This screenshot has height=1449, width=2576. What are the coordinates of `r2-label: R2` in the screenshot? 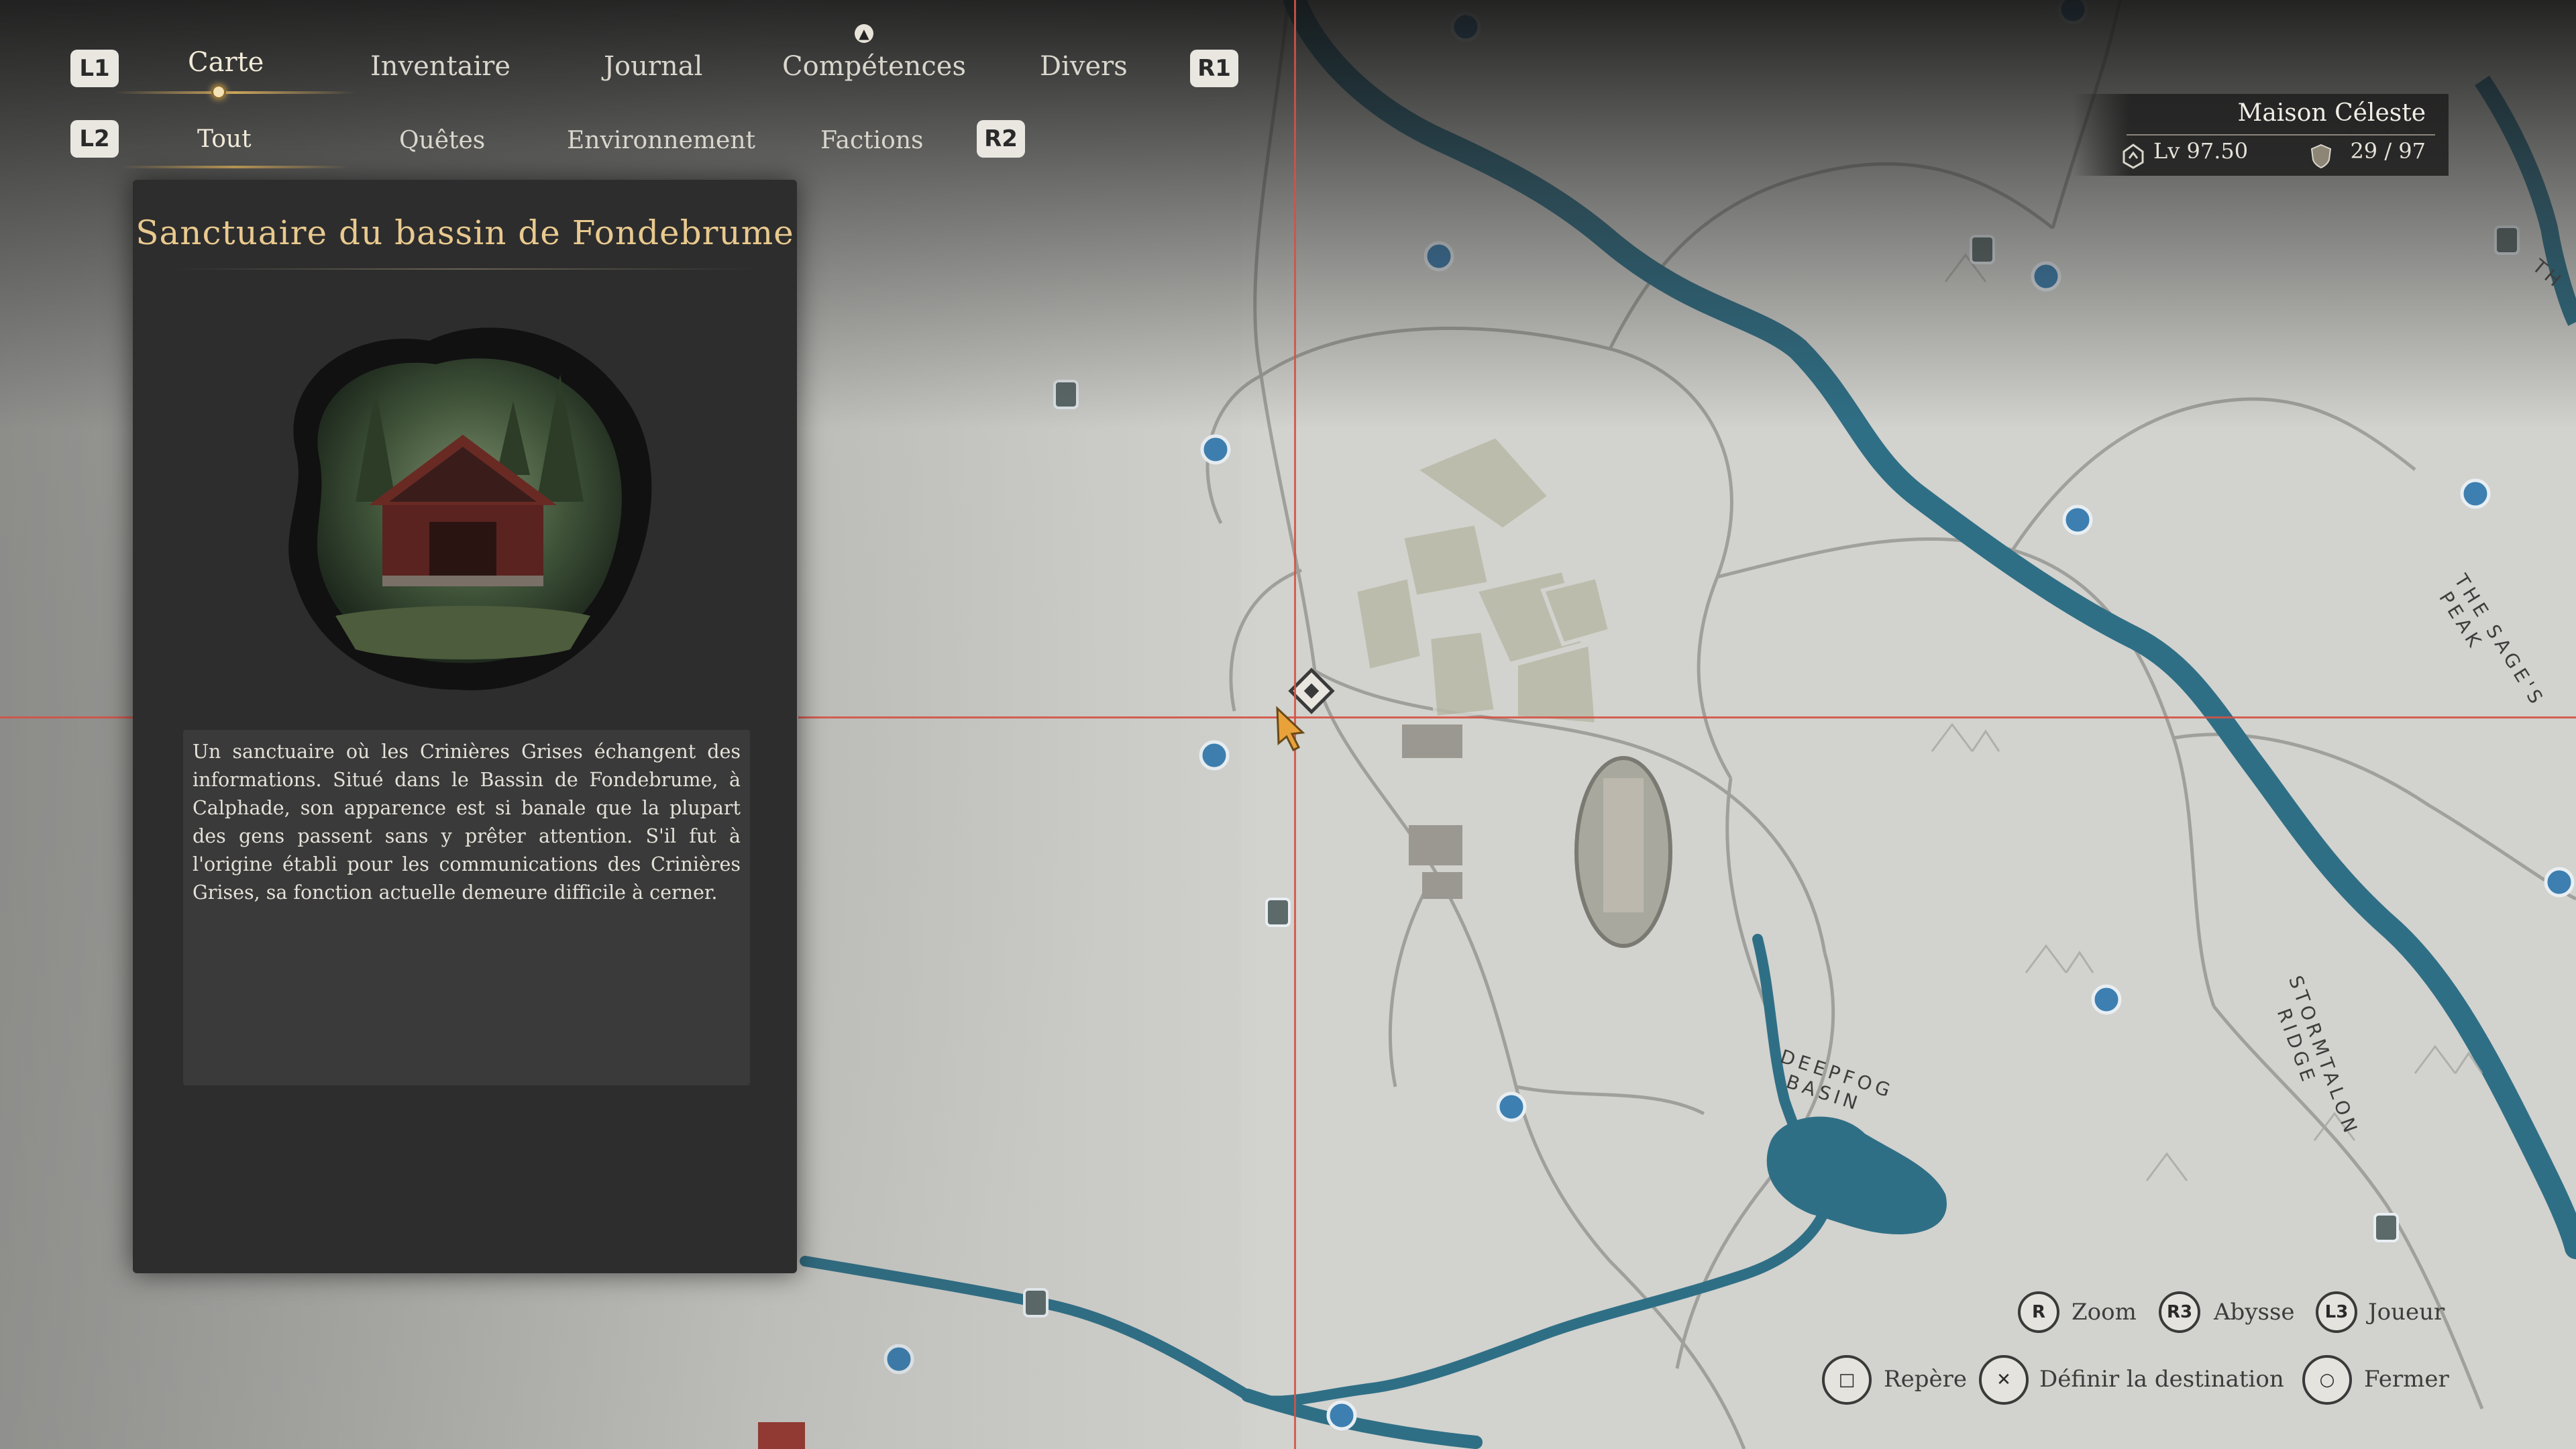 It's located at (1001, 138).